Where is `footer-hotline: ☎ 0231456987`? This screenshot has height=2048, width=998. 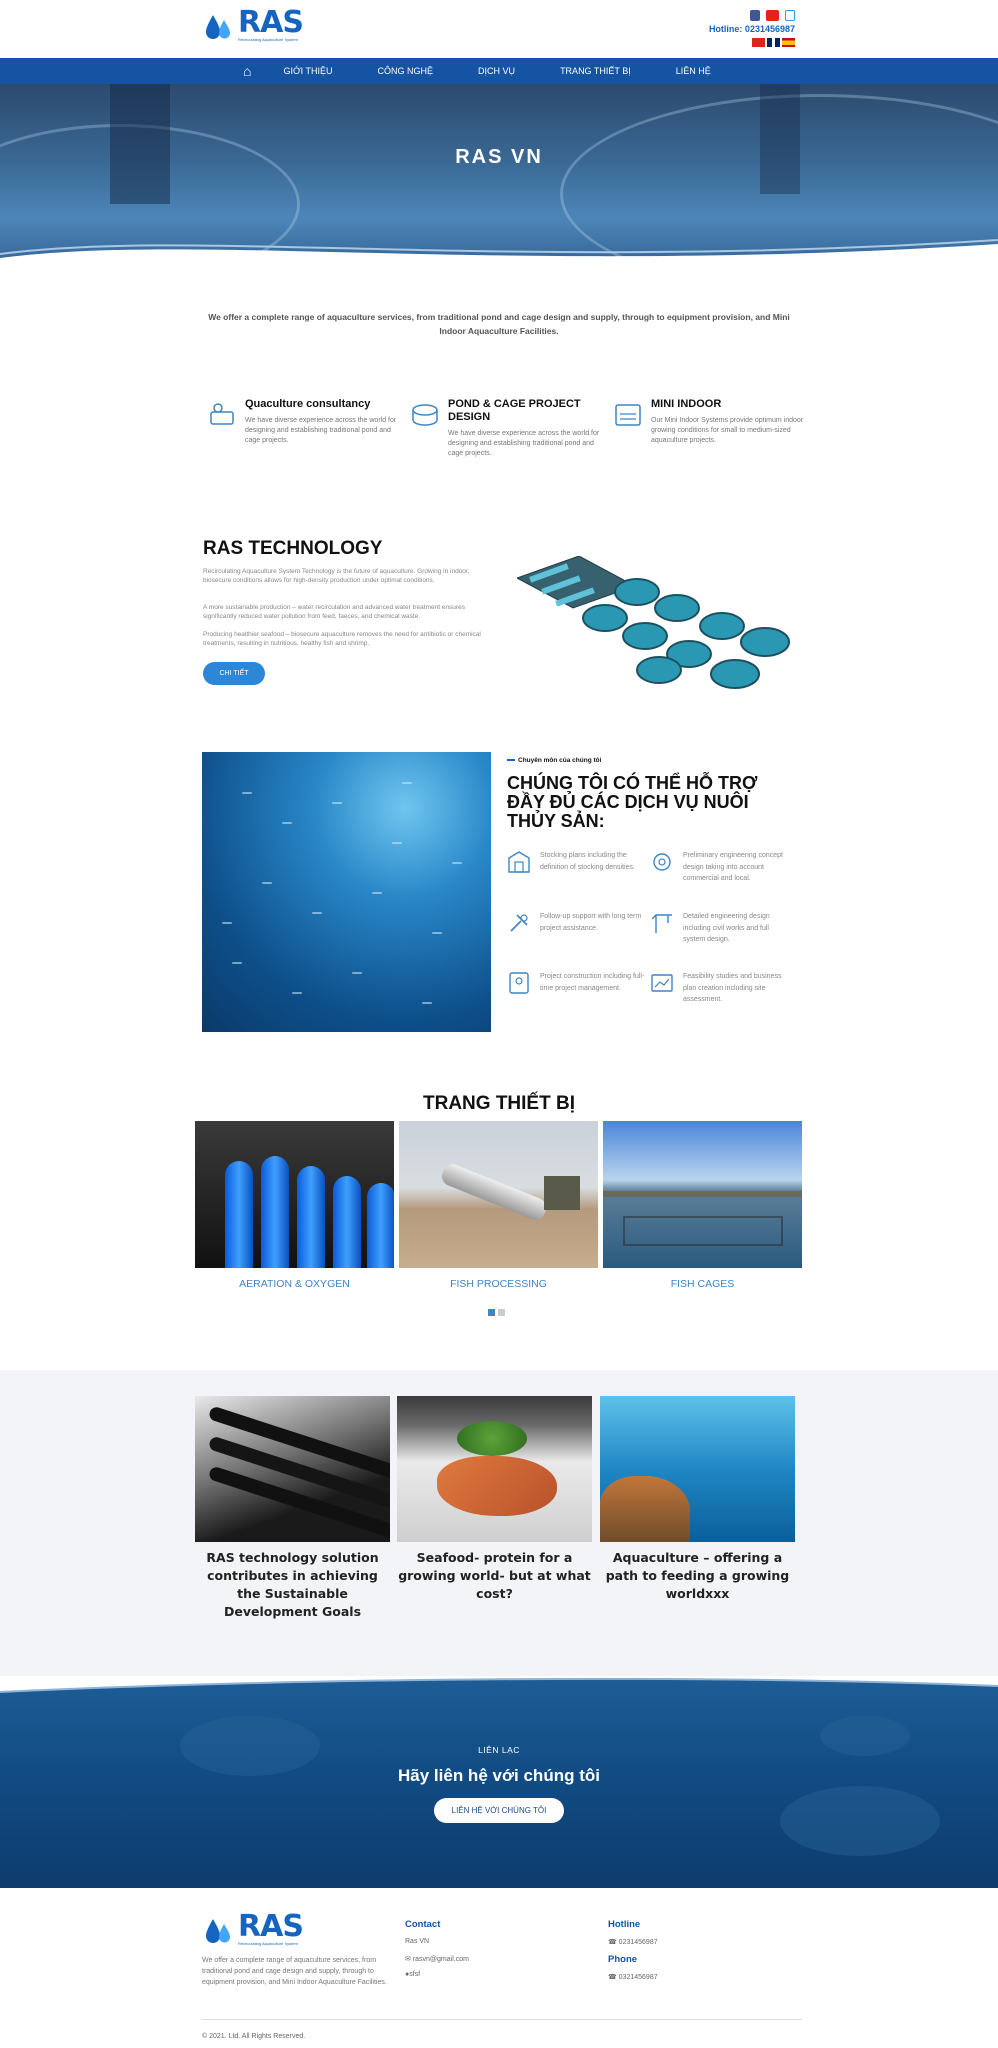
footer-hotline: ☎ 0231456987 is located at coordinates (633, 1942).